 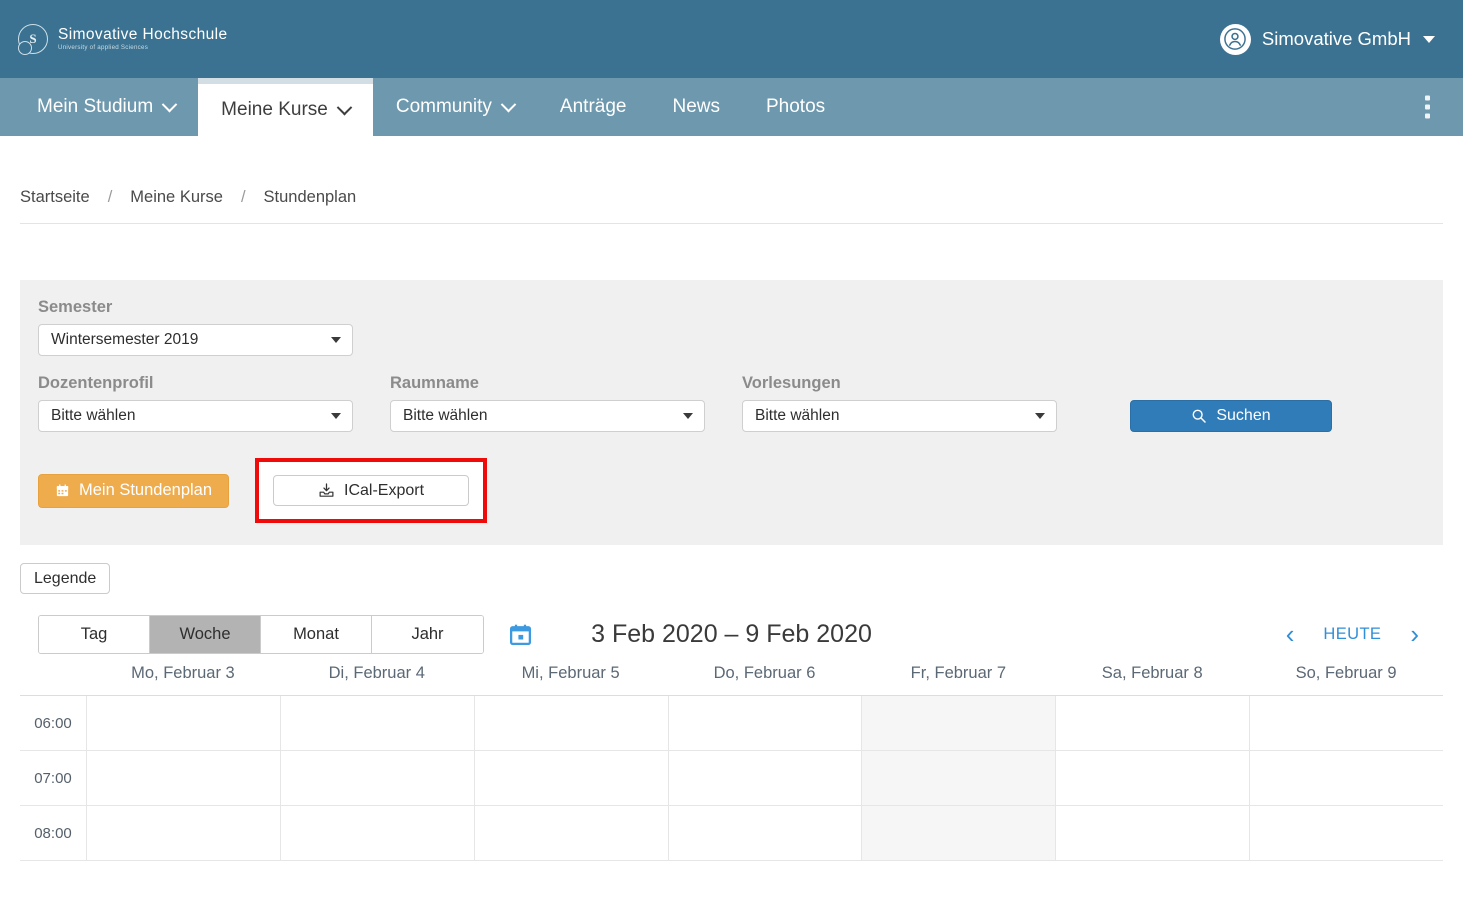 What do you see at coordinates (427, 634) in the screenshot?
I see `view-tab-jahr: Jahr` at bounding box center [427, 634].